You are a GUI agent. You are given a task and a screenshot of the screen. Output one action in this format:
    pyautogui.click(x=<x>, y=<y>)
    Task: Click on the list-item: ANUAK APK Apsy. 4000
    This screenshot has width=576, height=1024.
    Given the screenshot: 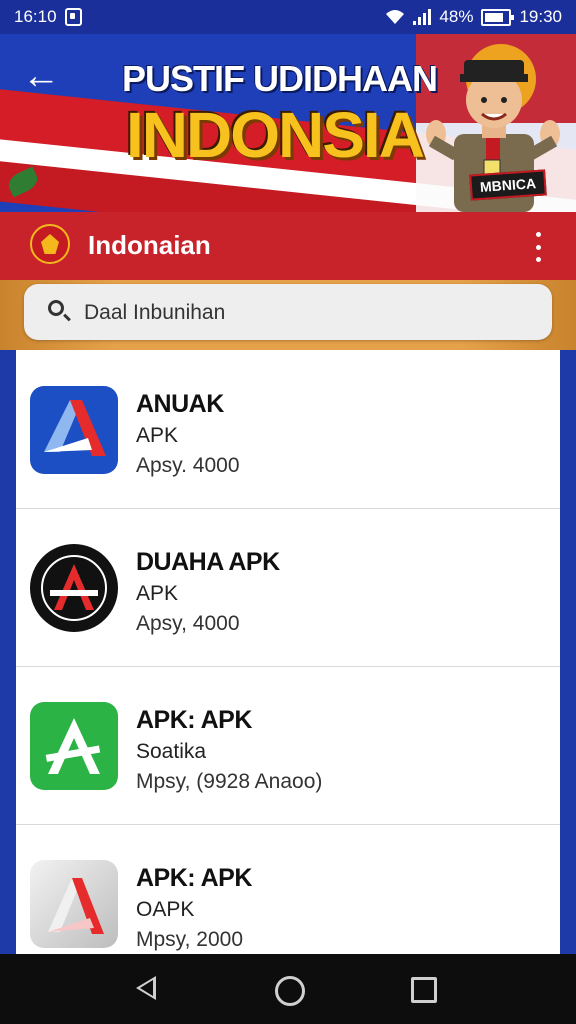 What is the action you would take?
    pyautogui.click(x=288, y=429)
    